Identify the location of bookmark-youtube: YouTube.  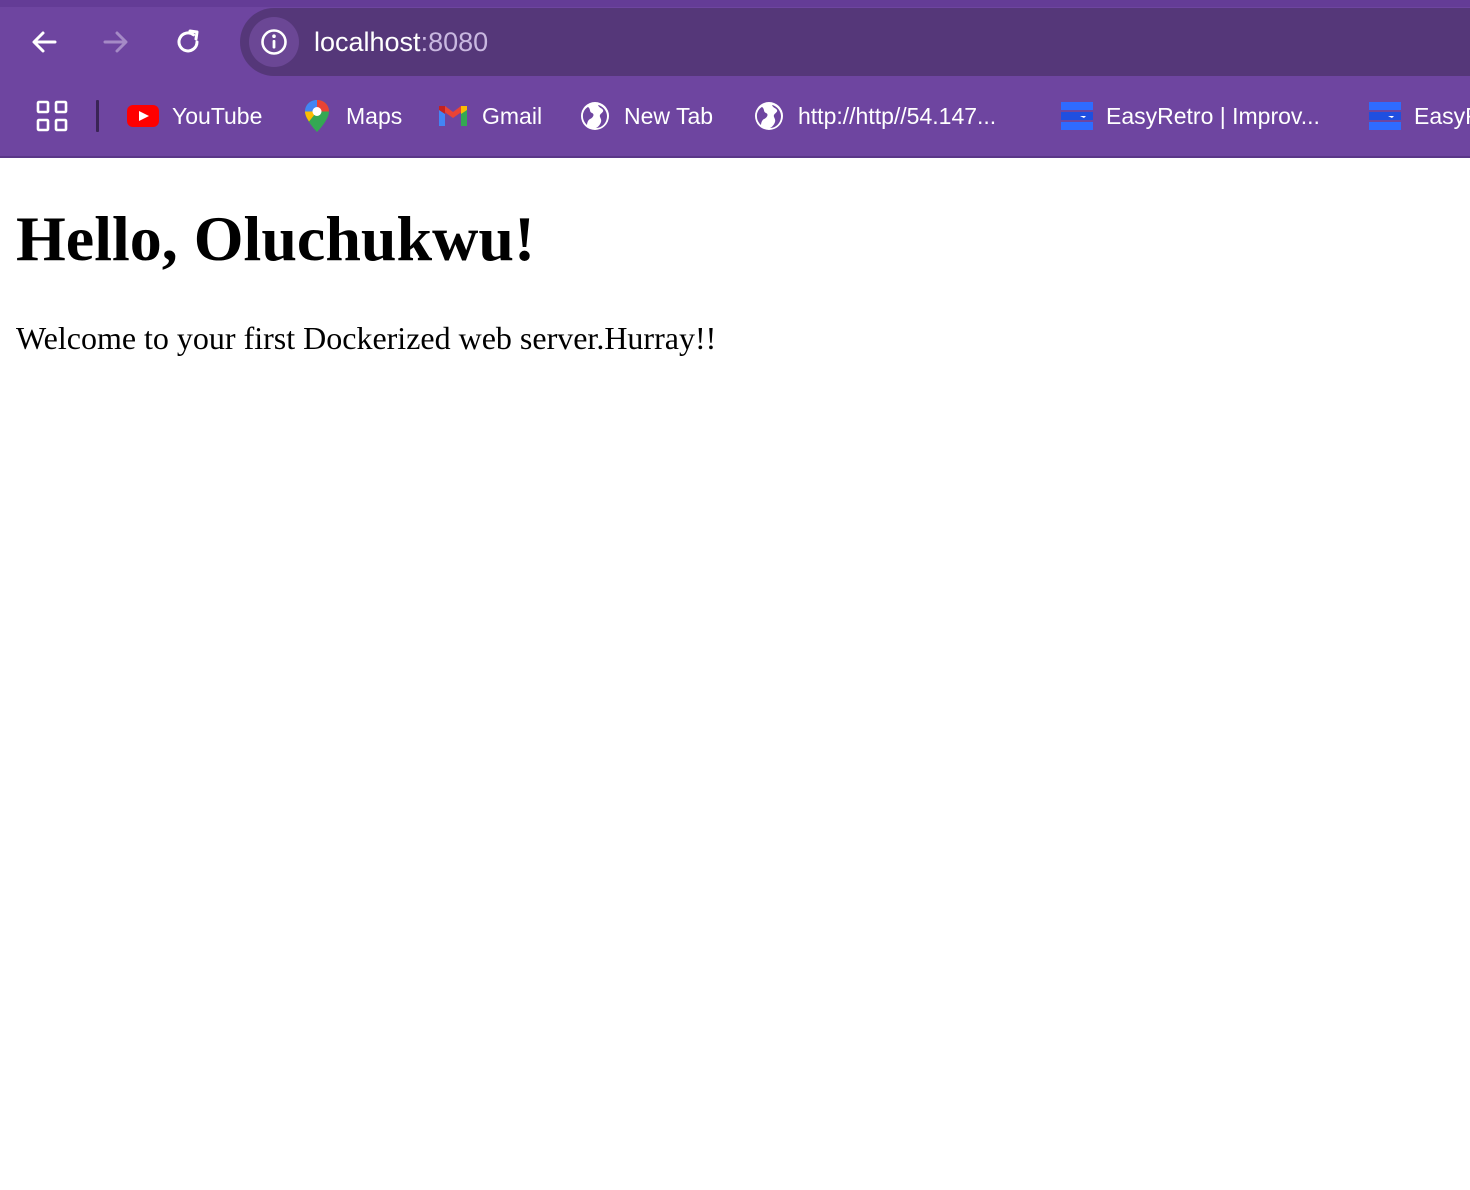
(194, 116).